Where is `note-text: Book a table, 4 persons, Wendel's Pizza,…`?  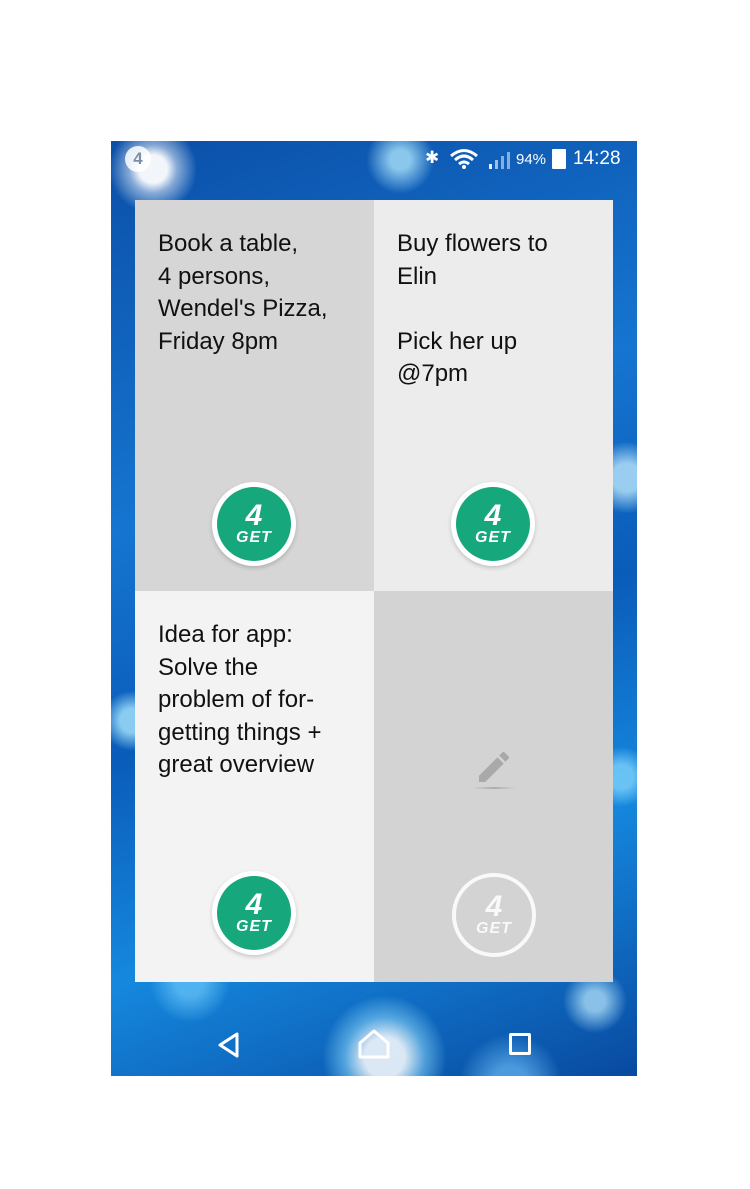 note-text: Book a table, 4 persons, Wendel's Pizza,… is located at coordinates (243, 292).